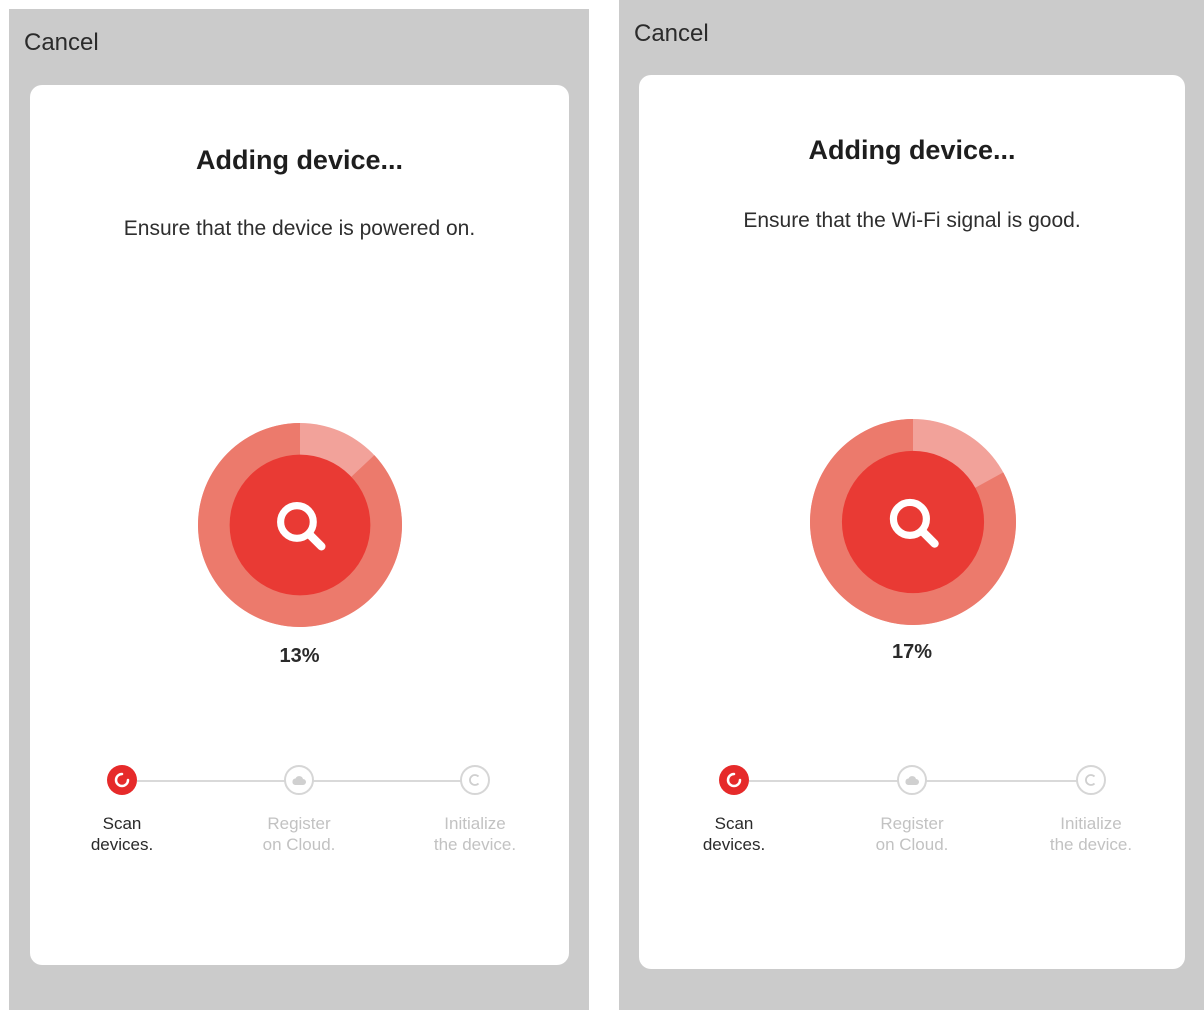  What do you see at coordinates (299, 228) in the screenshot?
I see `status-message: Ensure that the device is powered on.` at bounding box center [299, 228].